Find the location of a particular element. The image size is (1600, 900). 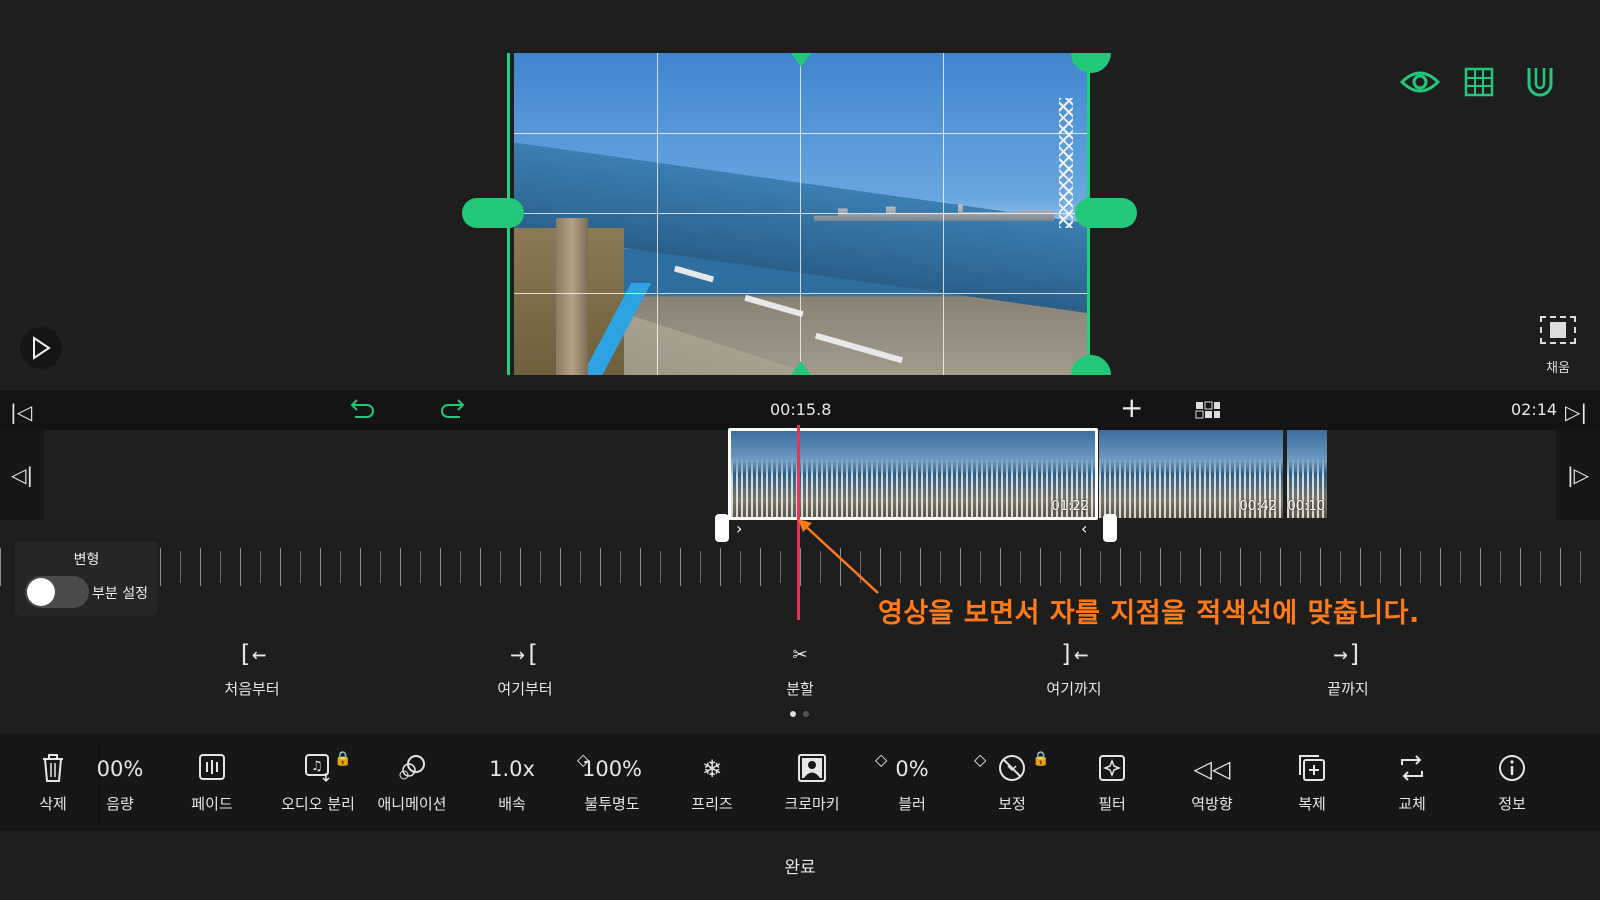

play-icon is located at coordinates (42, 348).